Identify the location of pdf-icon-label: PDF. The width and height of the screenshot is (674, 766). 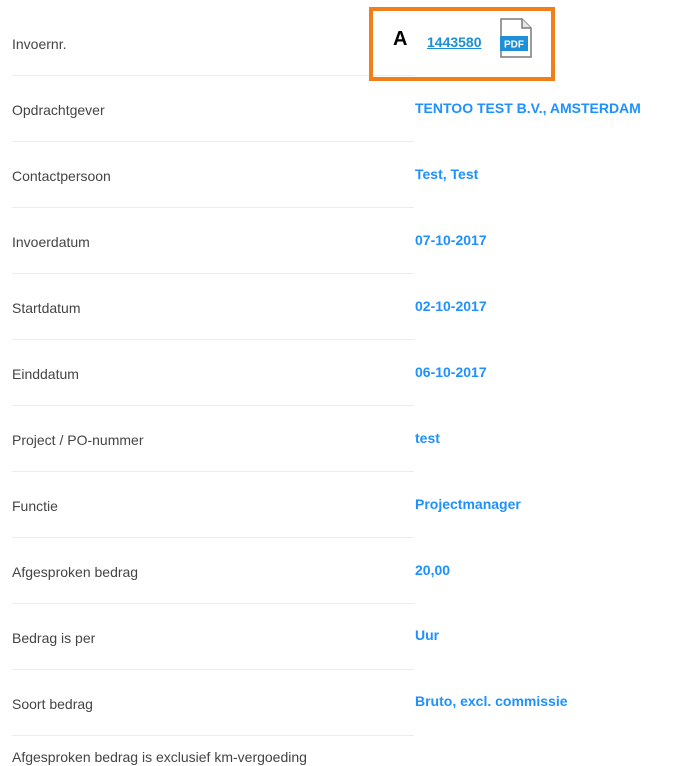
(514, 45).